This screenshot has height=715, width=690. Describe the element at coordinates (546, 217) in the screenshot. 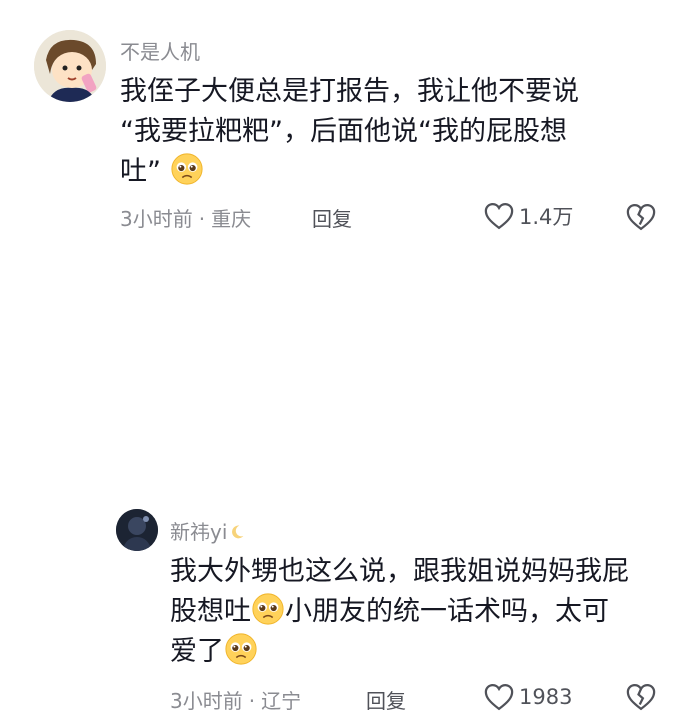

I see `like-count: 1.4万` at that location.